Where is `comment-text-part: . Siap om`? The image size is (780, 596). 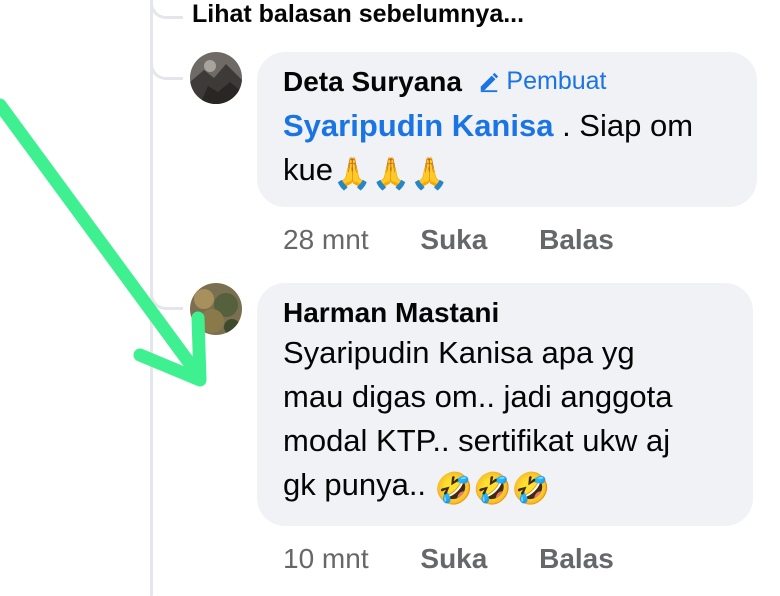 comment-text-part: . Siap om is located at coordinates (623, 125).